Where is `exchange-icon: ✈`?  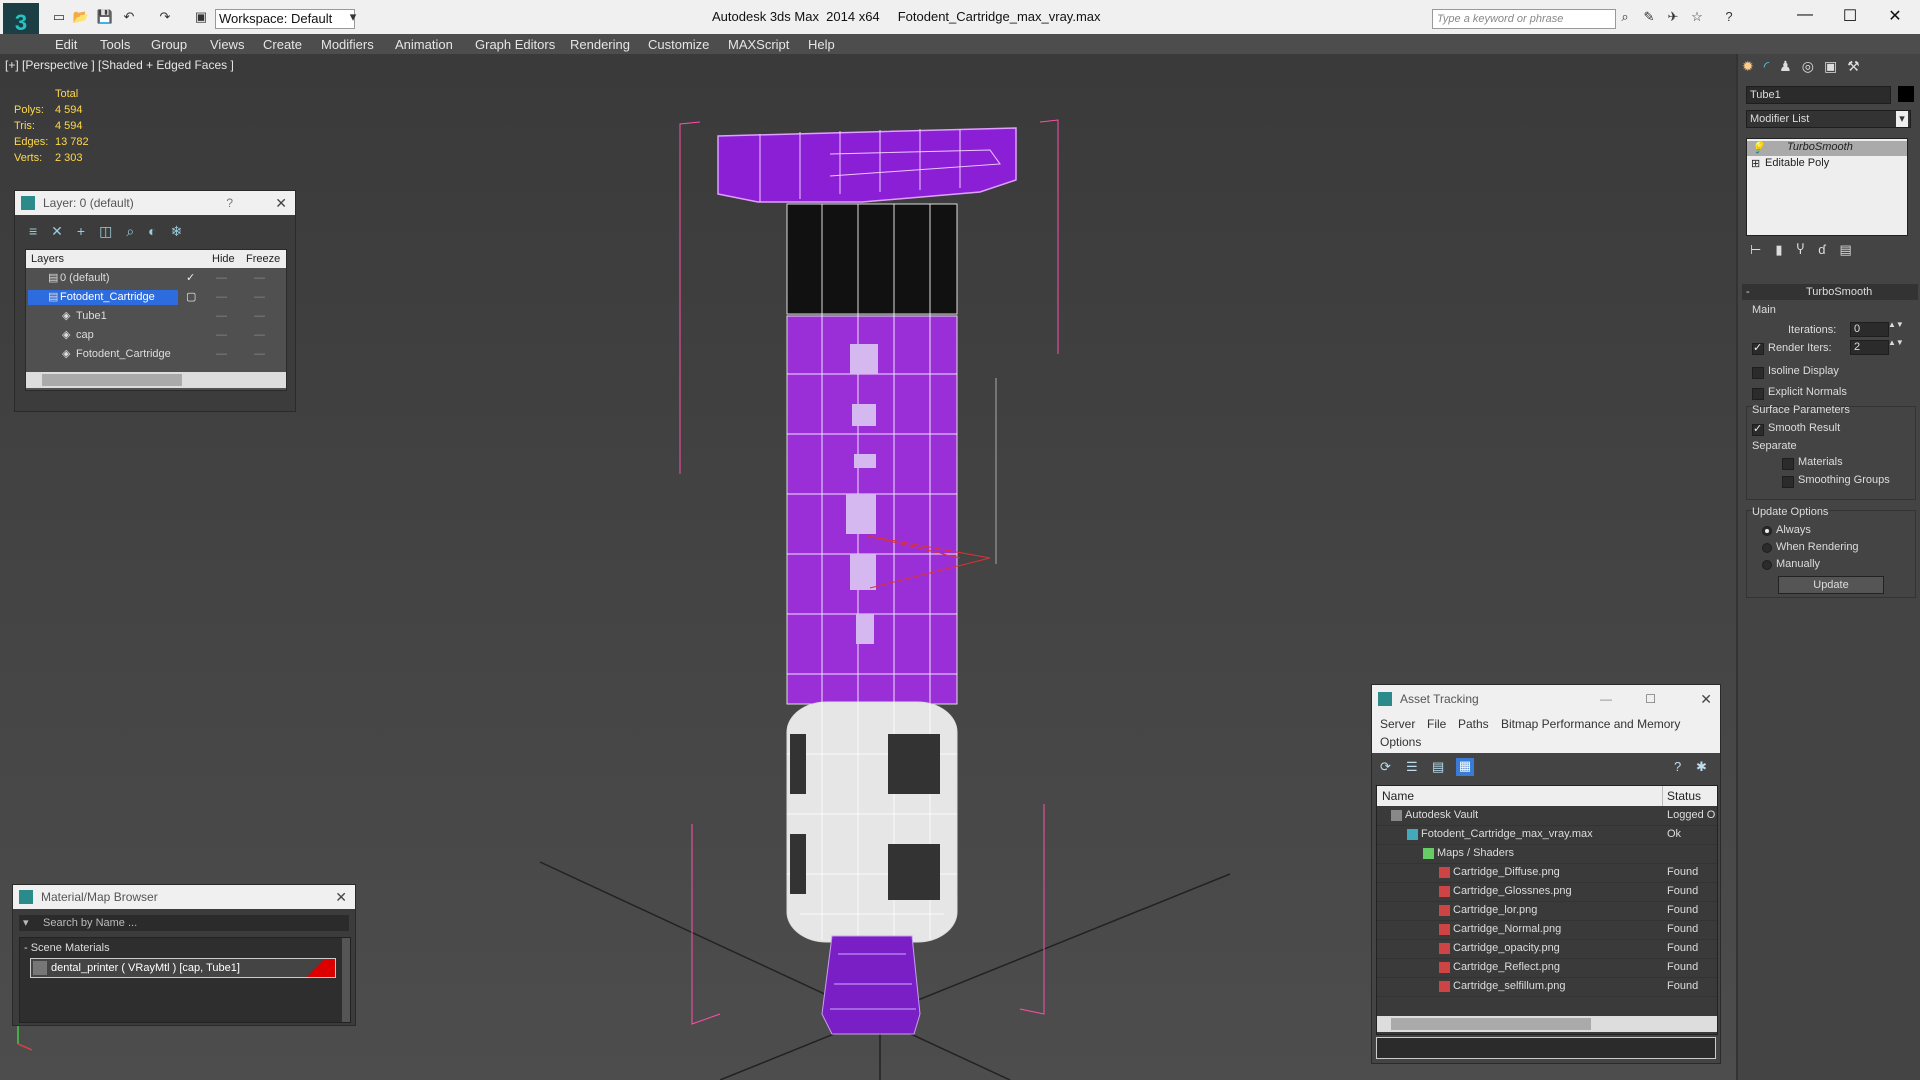 exchange-icon: ✈ is located at coordinates (1673, 17).